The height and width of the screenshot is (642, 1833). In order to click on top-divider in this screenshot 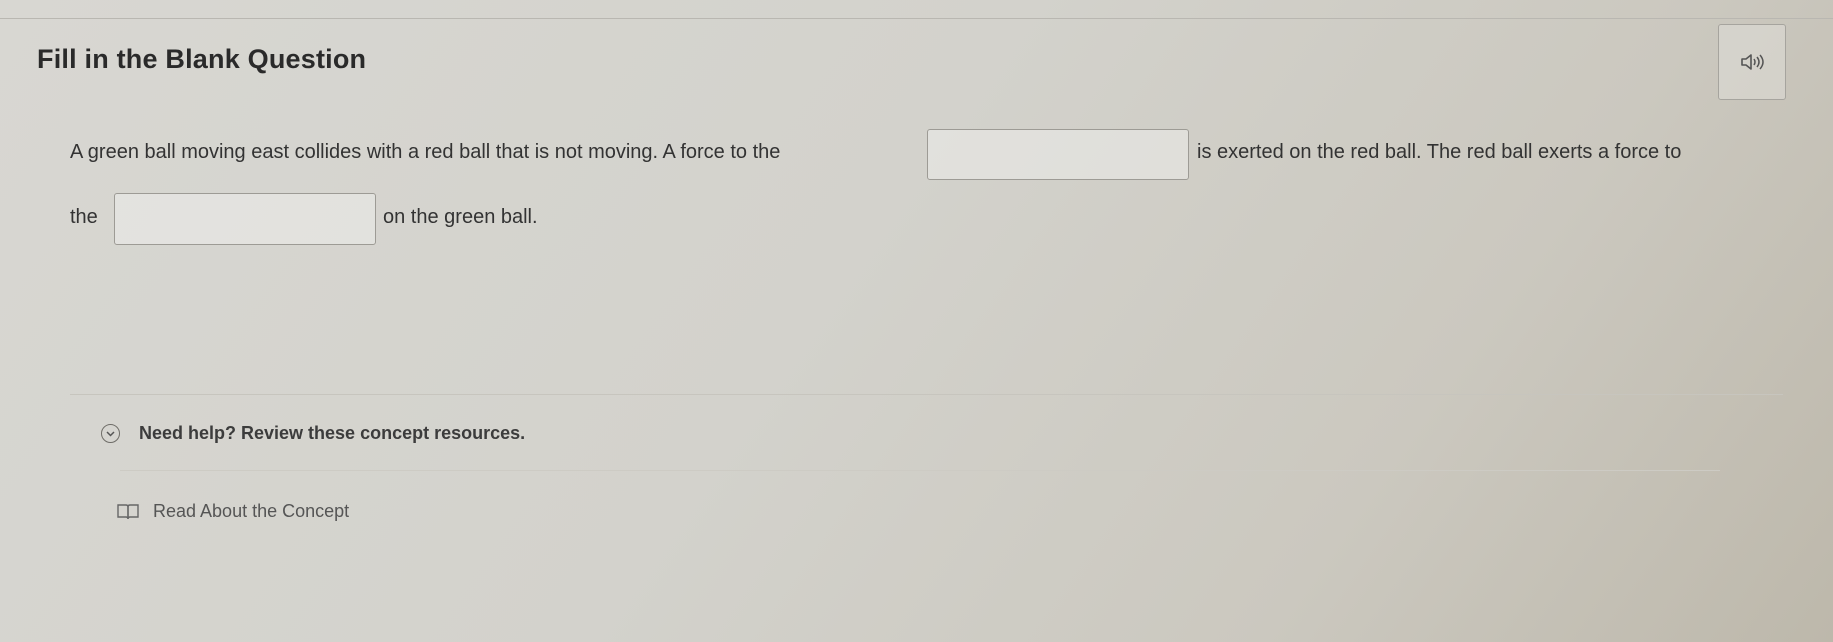, I will do `click(916, 18)`.